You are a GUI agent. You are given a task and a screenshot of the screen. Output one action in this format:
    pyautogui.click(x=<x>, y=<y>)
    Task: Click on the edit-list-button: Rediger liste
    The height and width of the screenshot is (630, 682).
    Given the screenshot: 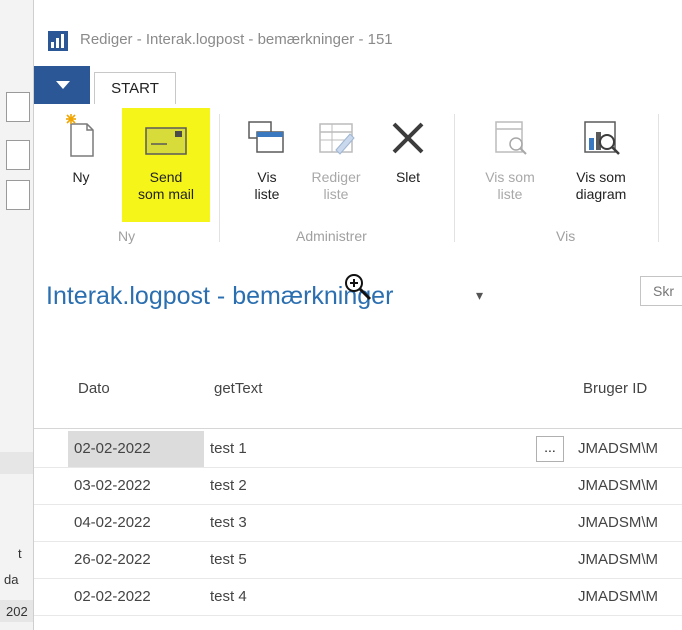 What is the action you would take?
    pyautogui.click(x=336, y=156)
    